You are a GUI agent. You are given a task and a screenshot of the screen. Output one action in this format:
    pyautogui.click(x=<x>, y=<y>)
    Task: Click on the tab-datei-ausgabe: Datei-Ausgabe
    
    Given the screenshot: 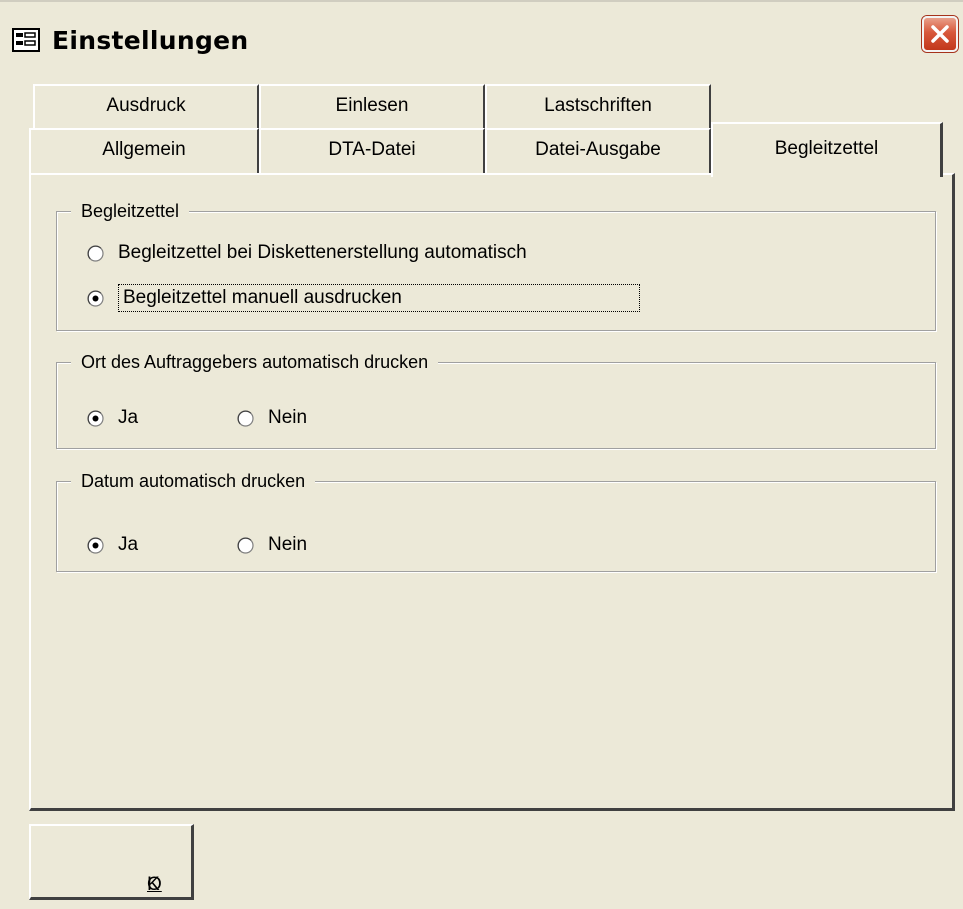 What is the action you would take?
    pyautogui.click(x=598, y=151)
    